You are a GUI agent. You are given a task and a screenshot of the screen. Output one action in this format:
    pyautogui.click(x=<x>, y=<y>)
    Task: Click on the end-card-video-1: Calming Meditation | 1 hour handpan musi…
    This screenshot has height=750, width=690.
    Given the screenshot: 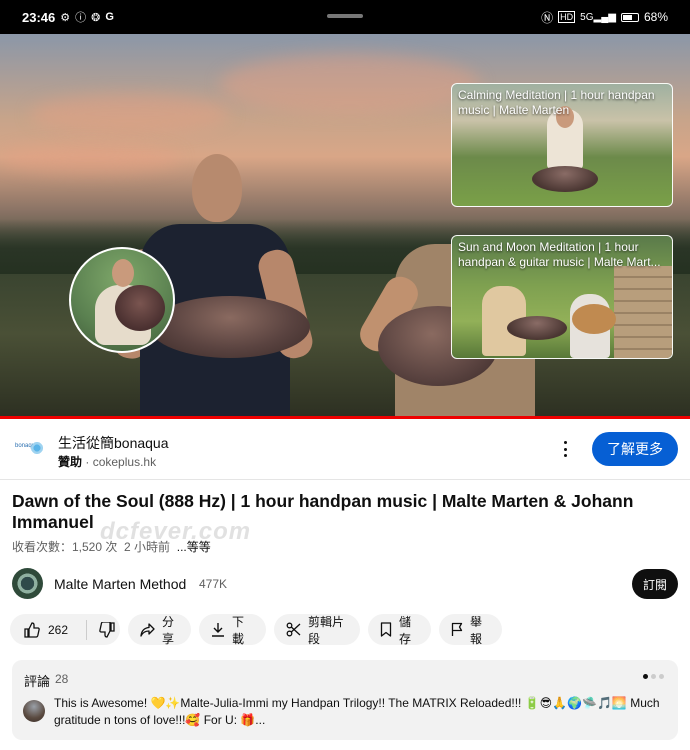 What is the action you would take?
    pyautogui.click(x=562, y=145)
    